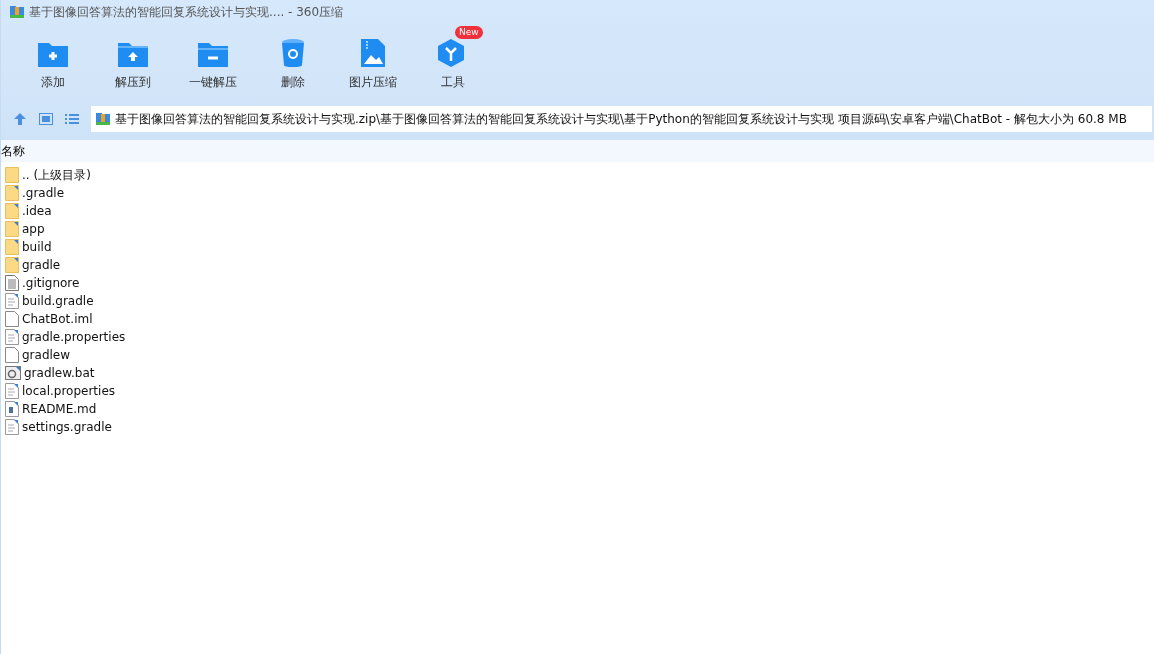 The width and height of the screenshot is (1154, 654). I want to click on file-name: ChatBot.iml, so click(57, 319).